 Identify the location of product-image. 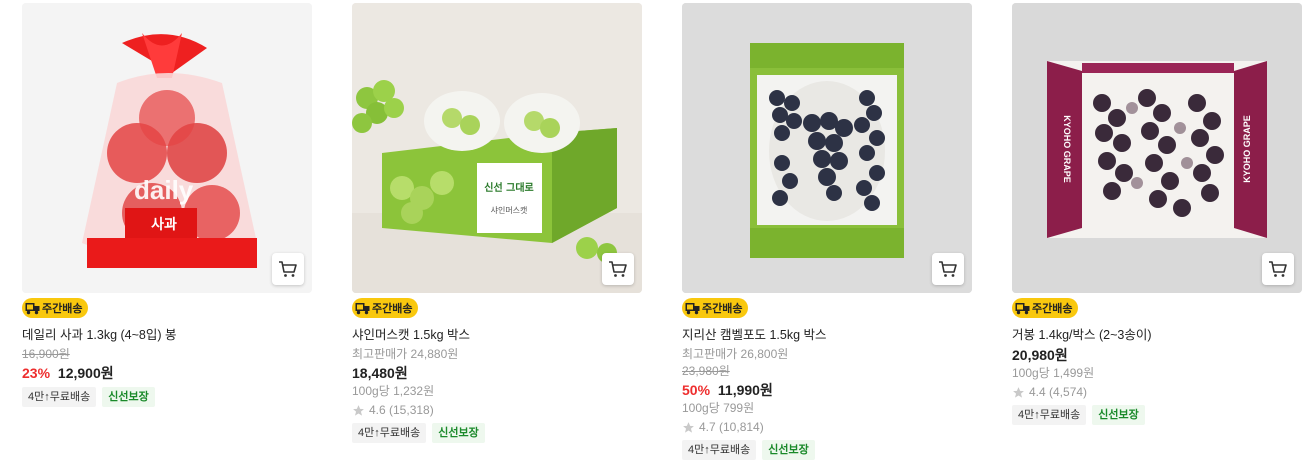
(827, 148).